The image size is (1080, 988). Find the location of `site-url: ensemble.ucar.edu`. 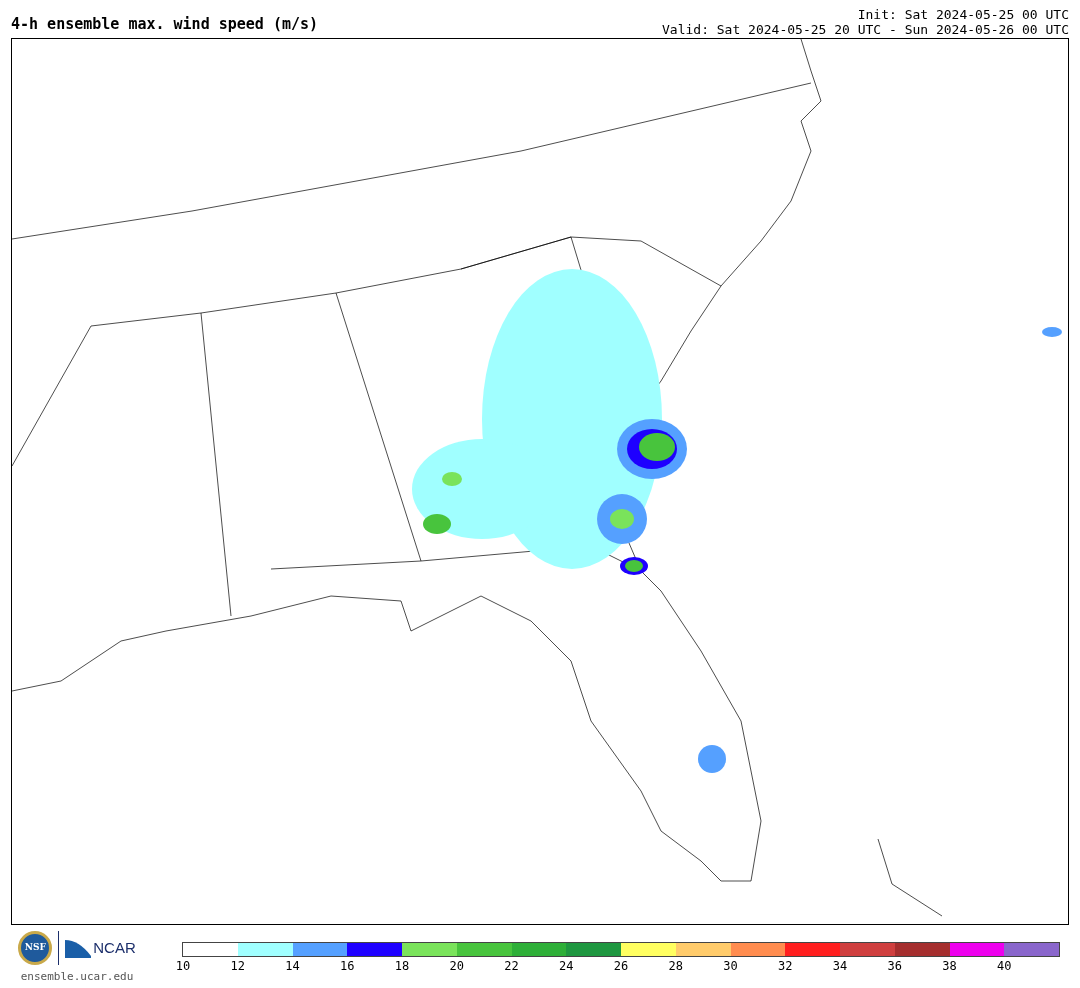

site-url: ensemble.ucar.edu is located at coordinates (77, 977).